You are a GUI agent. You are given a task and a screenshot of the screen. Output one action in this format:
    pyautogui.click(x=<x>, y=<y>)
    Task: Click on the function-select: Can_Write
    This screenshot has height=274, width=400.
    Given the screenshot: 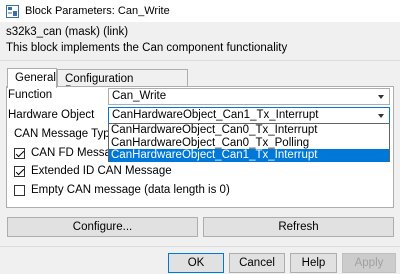 What is the action you would take?
    pyautogui.click(x=249, y=96)
    